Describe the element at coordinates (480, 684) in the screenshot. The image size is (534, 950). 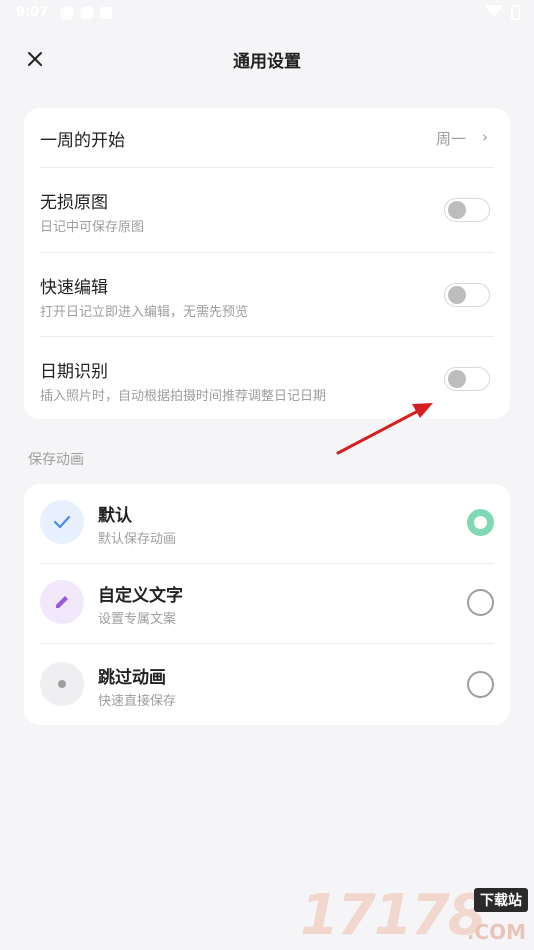
I see `radio-skip` at that location.